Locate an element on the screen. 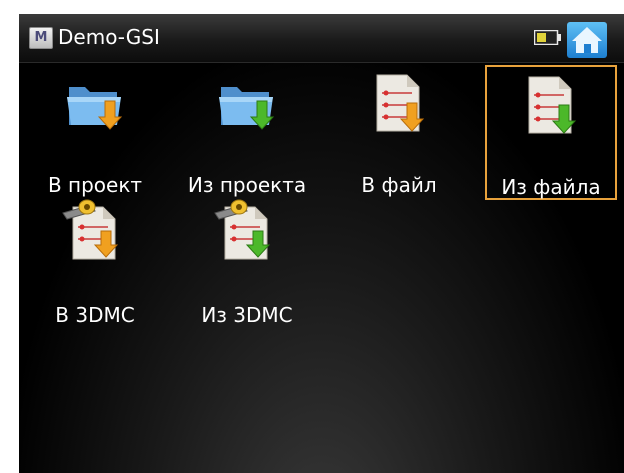 The image size is (624, 473). tile-export-from-3dmc: Из 3DMC is located at coordinates (247, 260).